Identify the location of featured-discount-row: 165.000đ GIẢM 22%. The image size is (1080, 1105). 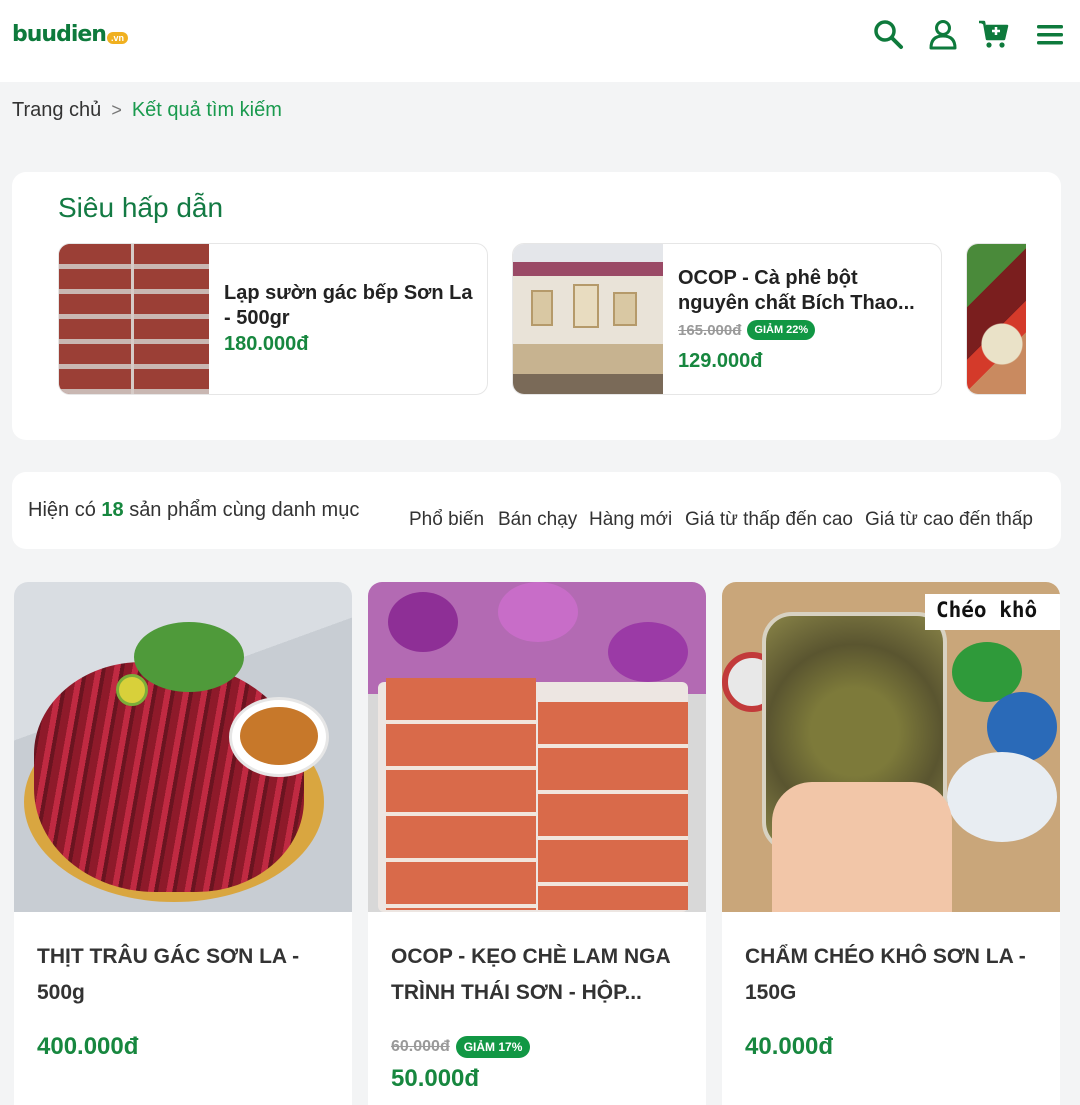
(747, 330).